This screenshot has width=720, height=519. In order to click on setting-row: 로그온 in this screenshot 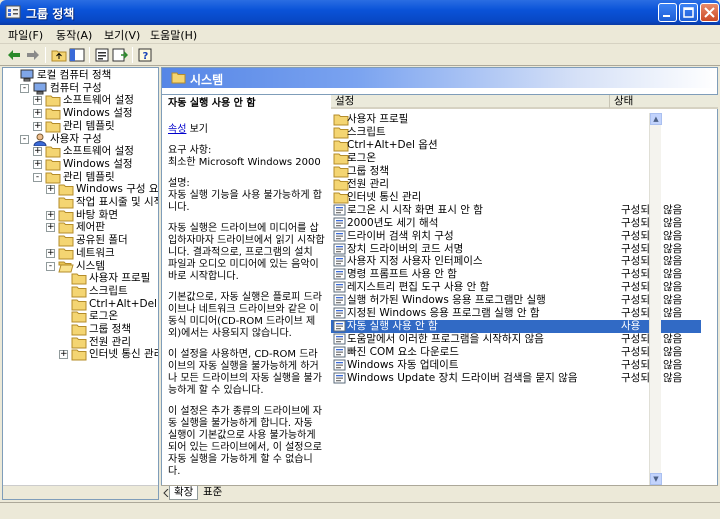, I will do `click(516, 158)`.